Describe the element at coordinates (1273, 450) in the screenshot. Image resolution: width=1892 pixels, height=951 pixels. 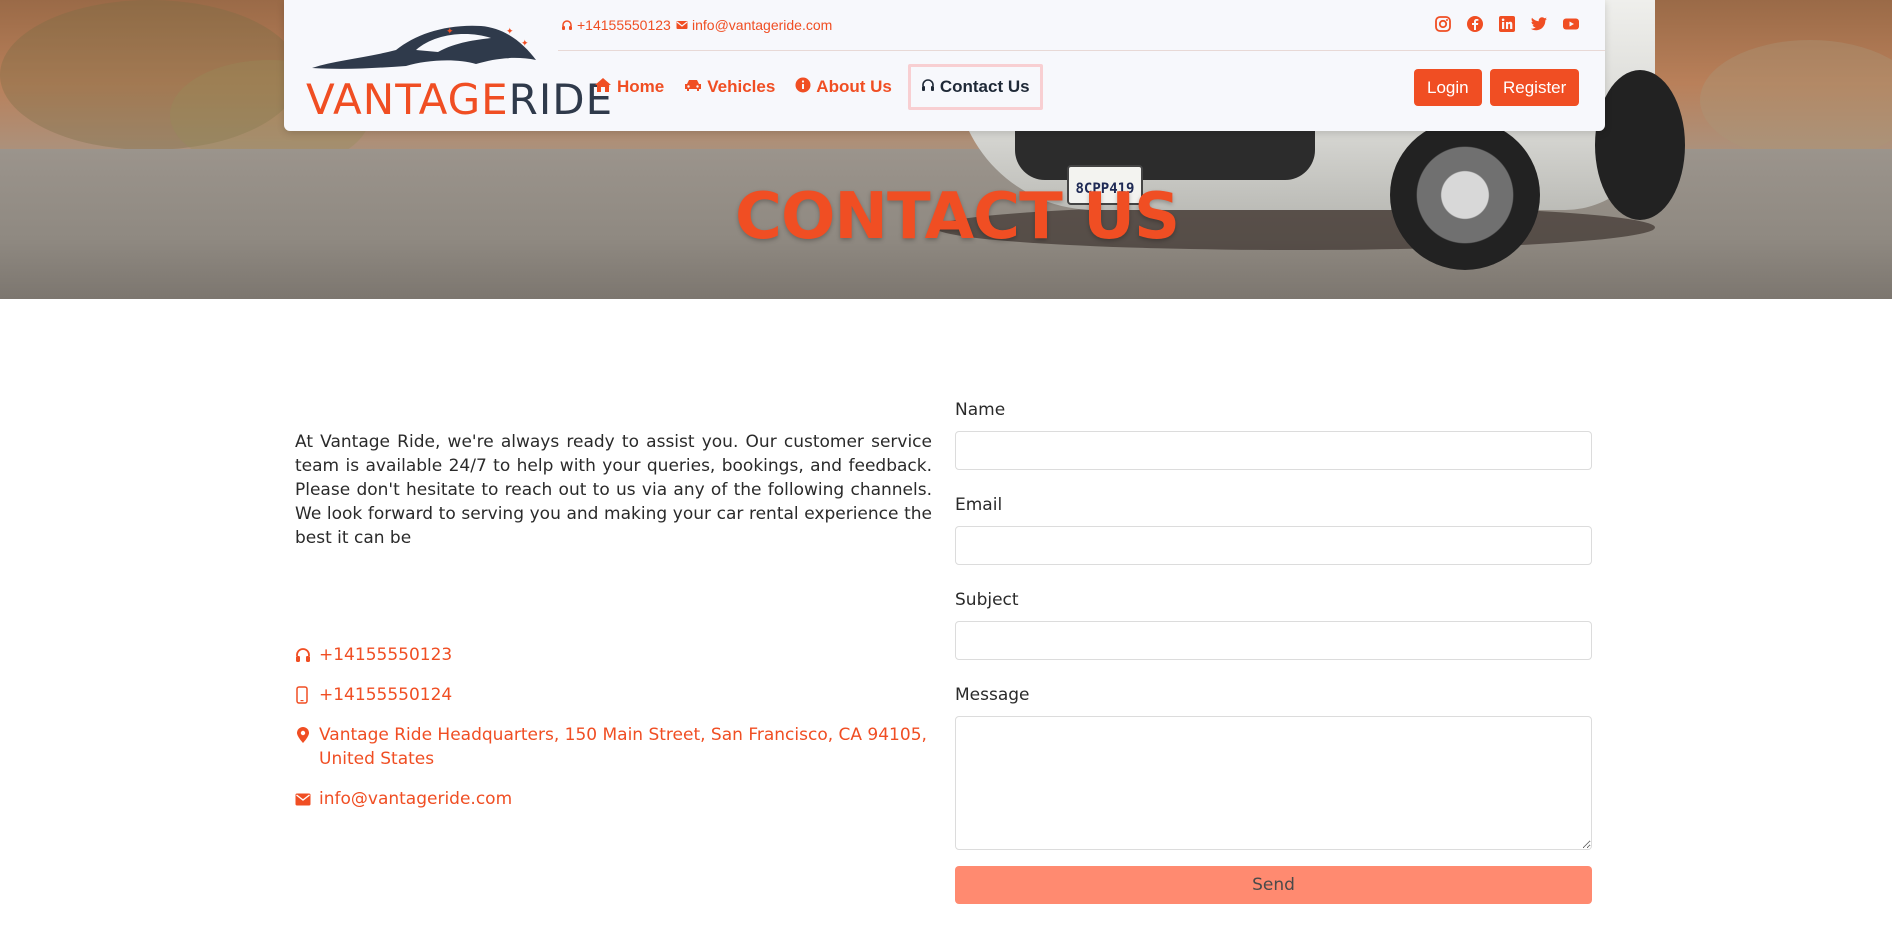
I see `name-field` at that location.